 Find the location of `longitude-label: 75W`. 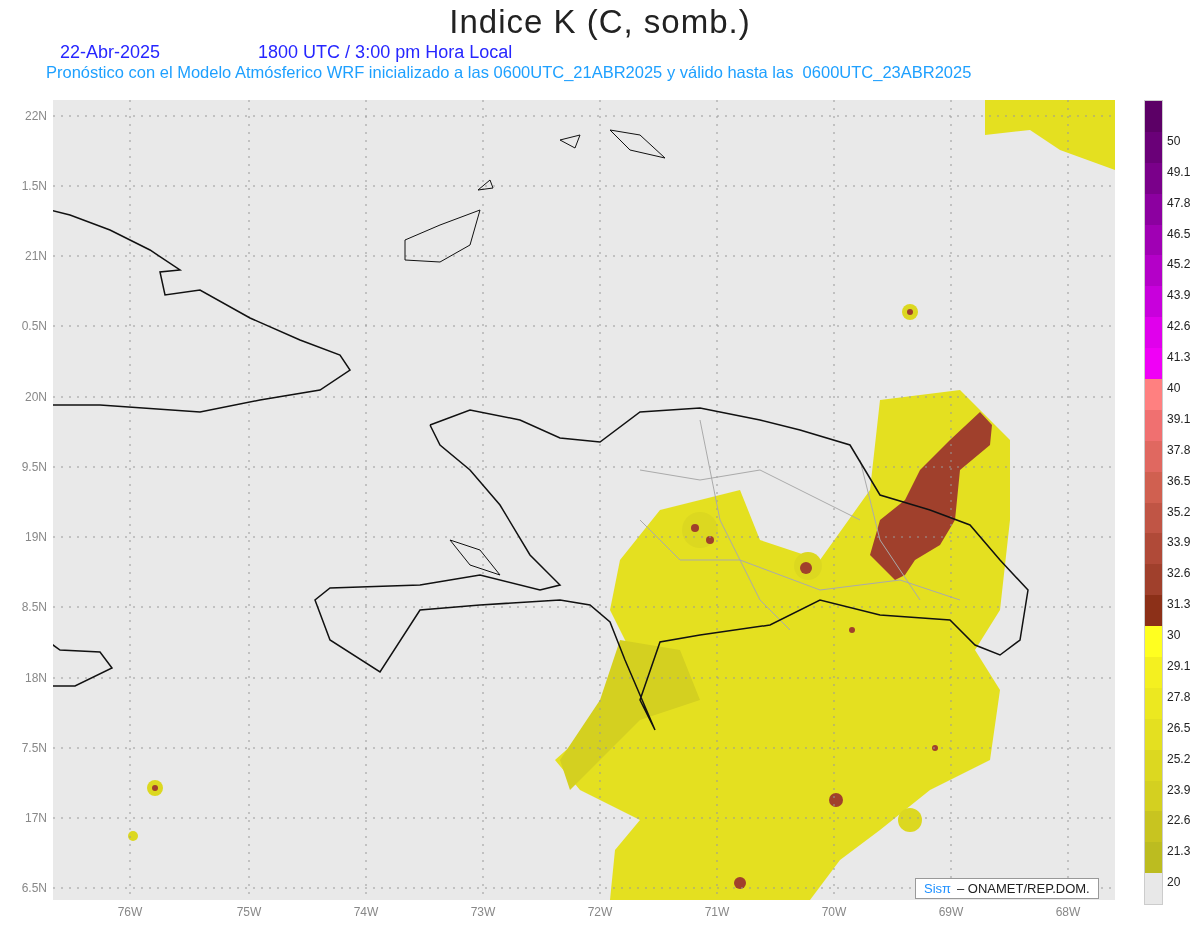

longitude-label: 75W is located at coordinates (249, 912).